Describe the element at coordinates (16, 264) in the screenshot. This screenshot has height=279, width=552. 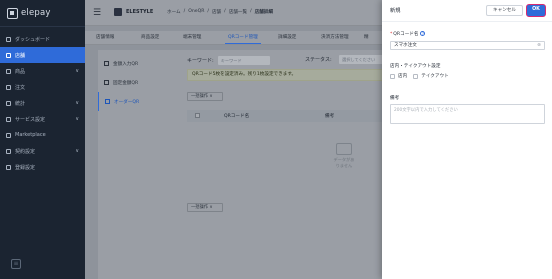
I see `collapse-sidebar-icon: ≡` at that location.